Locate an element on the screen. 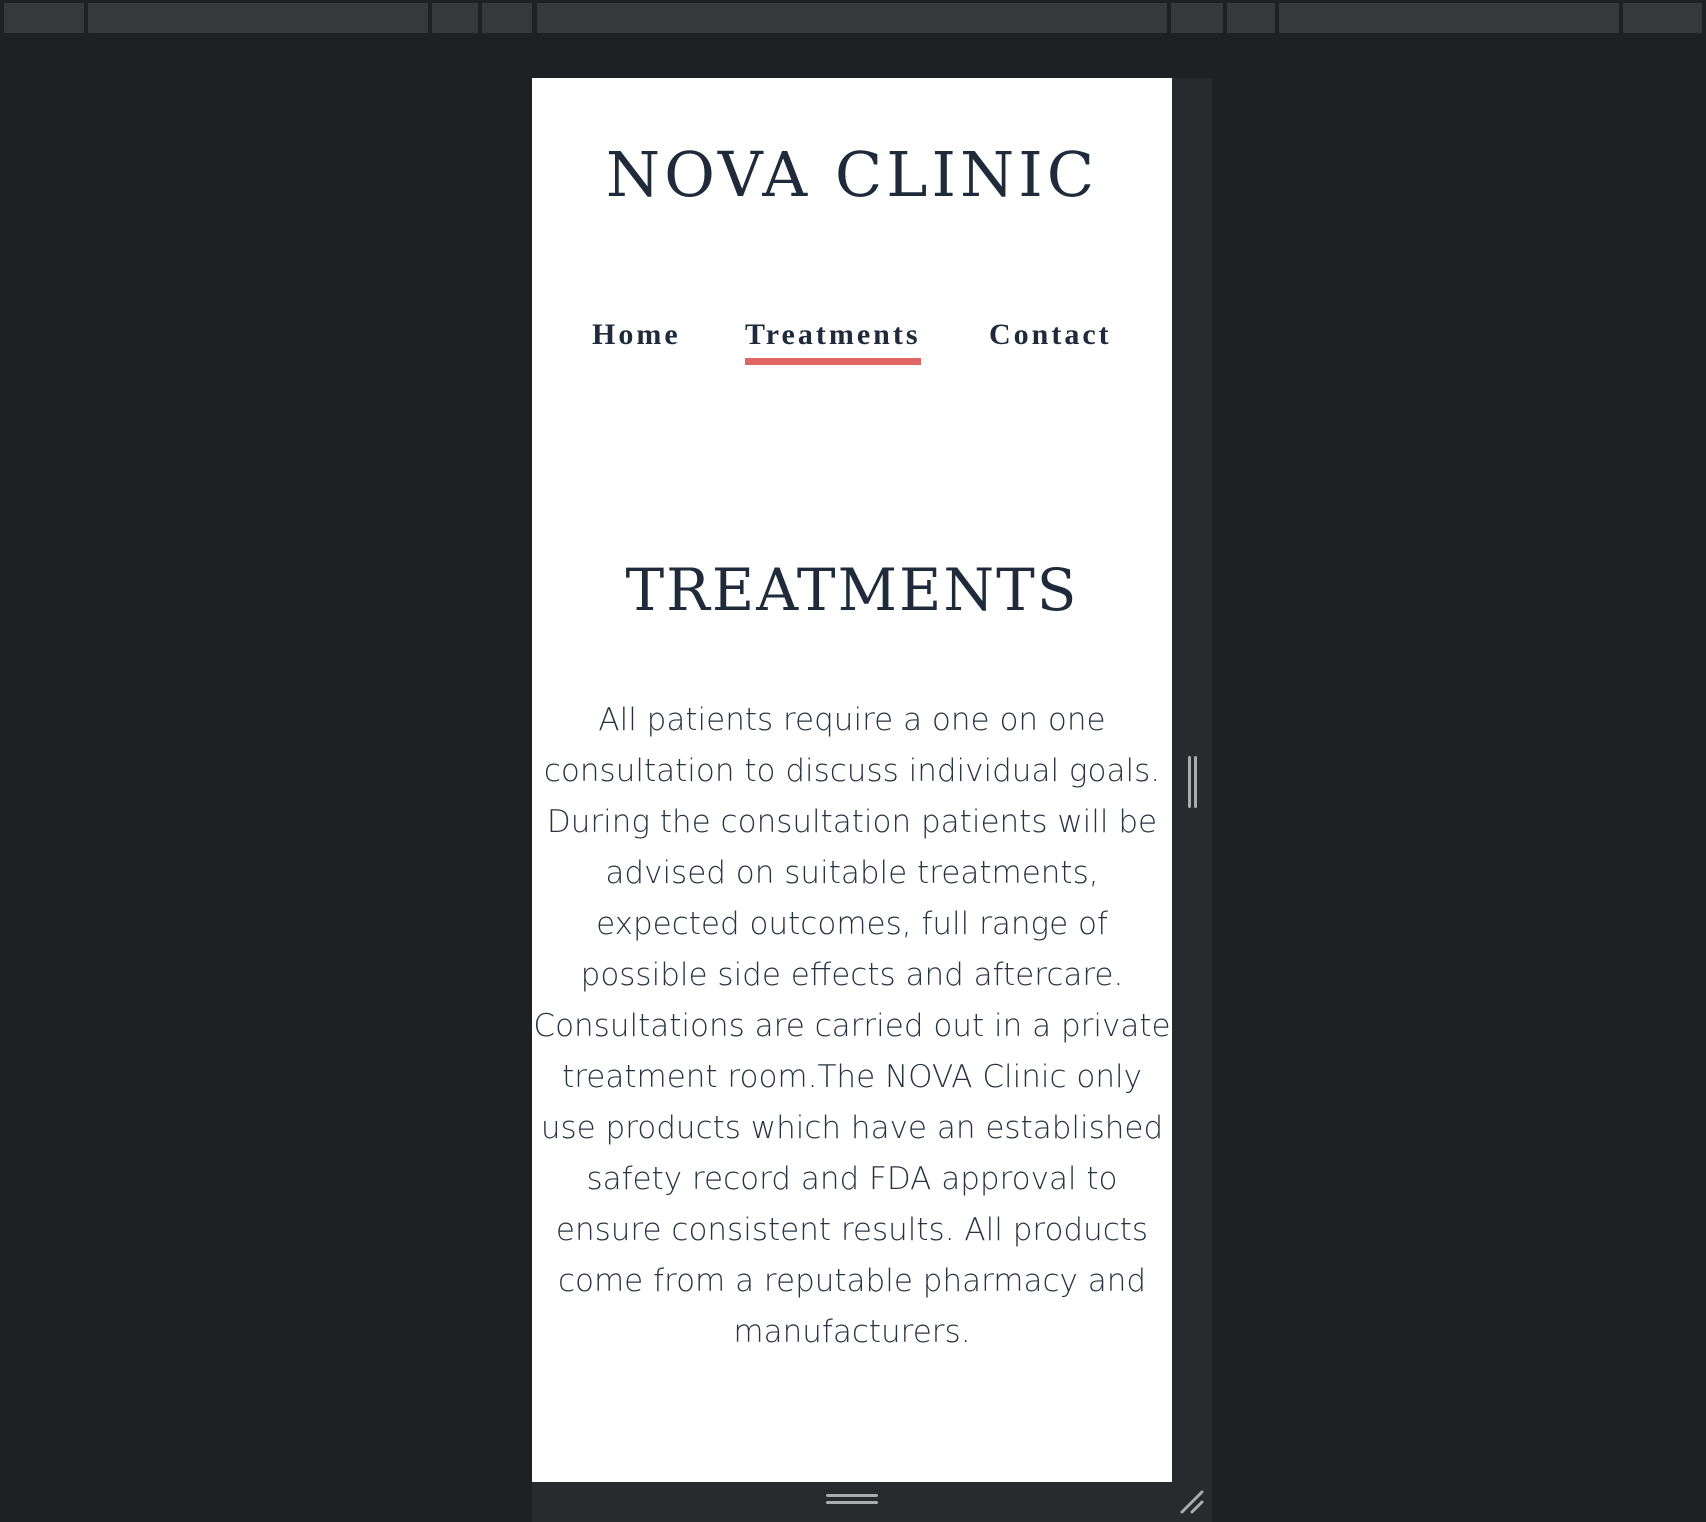  resize-corner-icon is located at coordinates (1191, 1501).